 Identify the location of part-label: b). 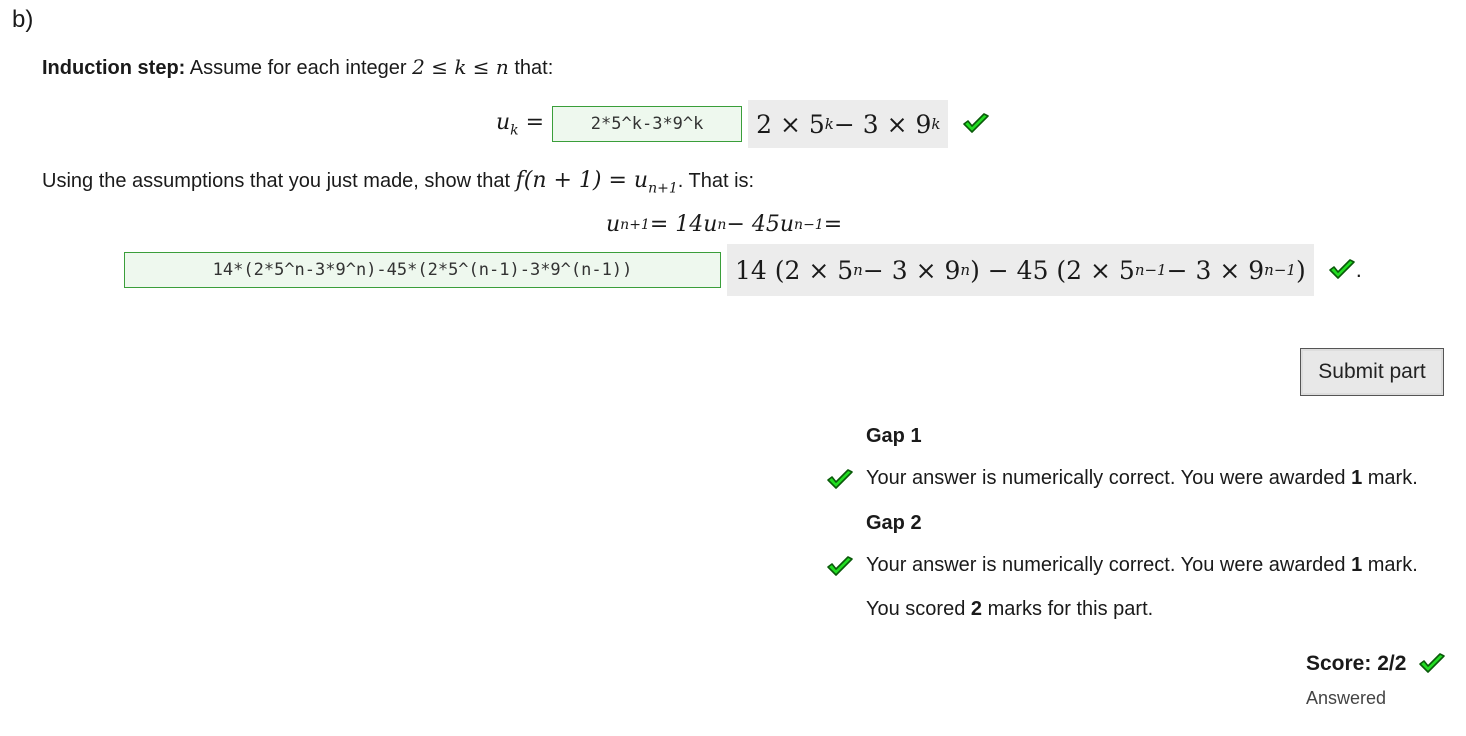
(23, 19).